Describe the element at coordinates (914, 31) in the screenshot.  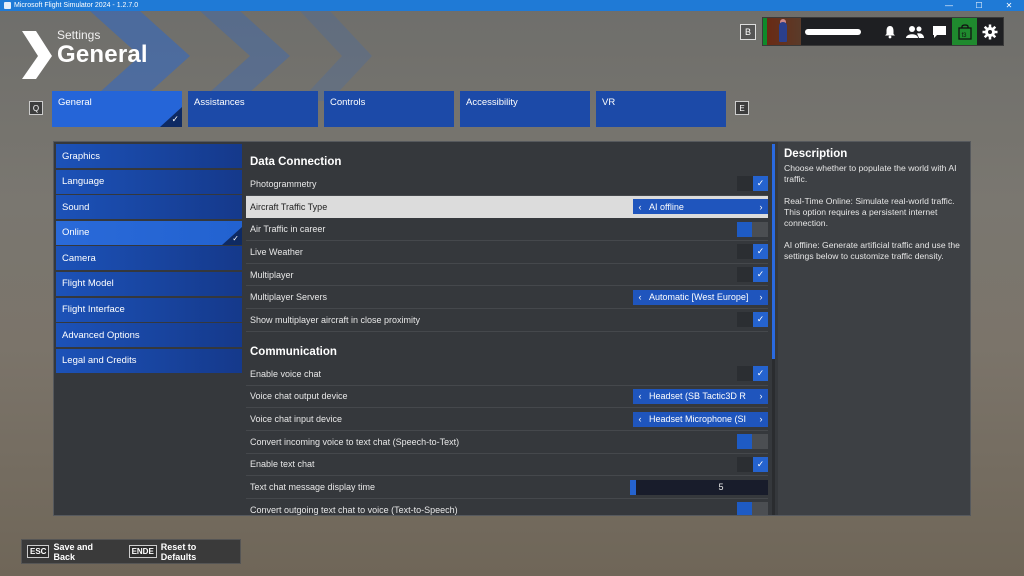
I see `friends-icon` at that location.